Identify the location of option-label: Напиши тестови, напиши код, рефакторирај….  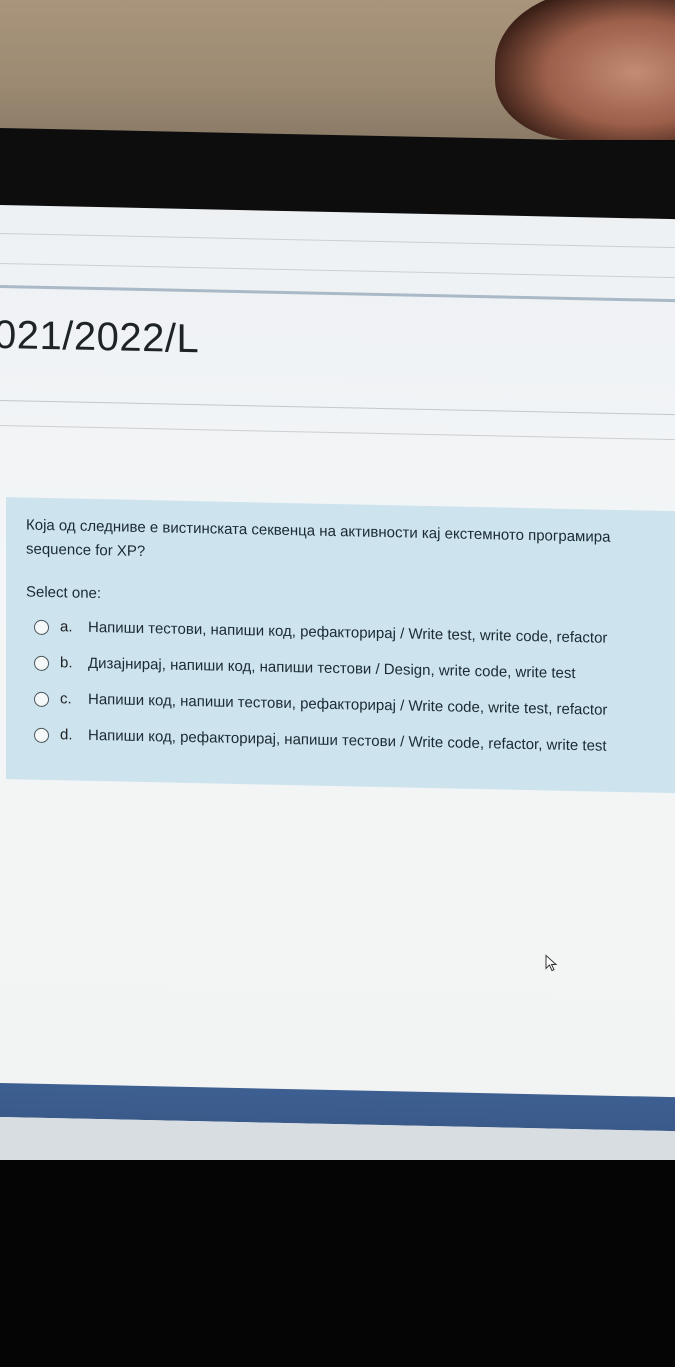
(347, 633).